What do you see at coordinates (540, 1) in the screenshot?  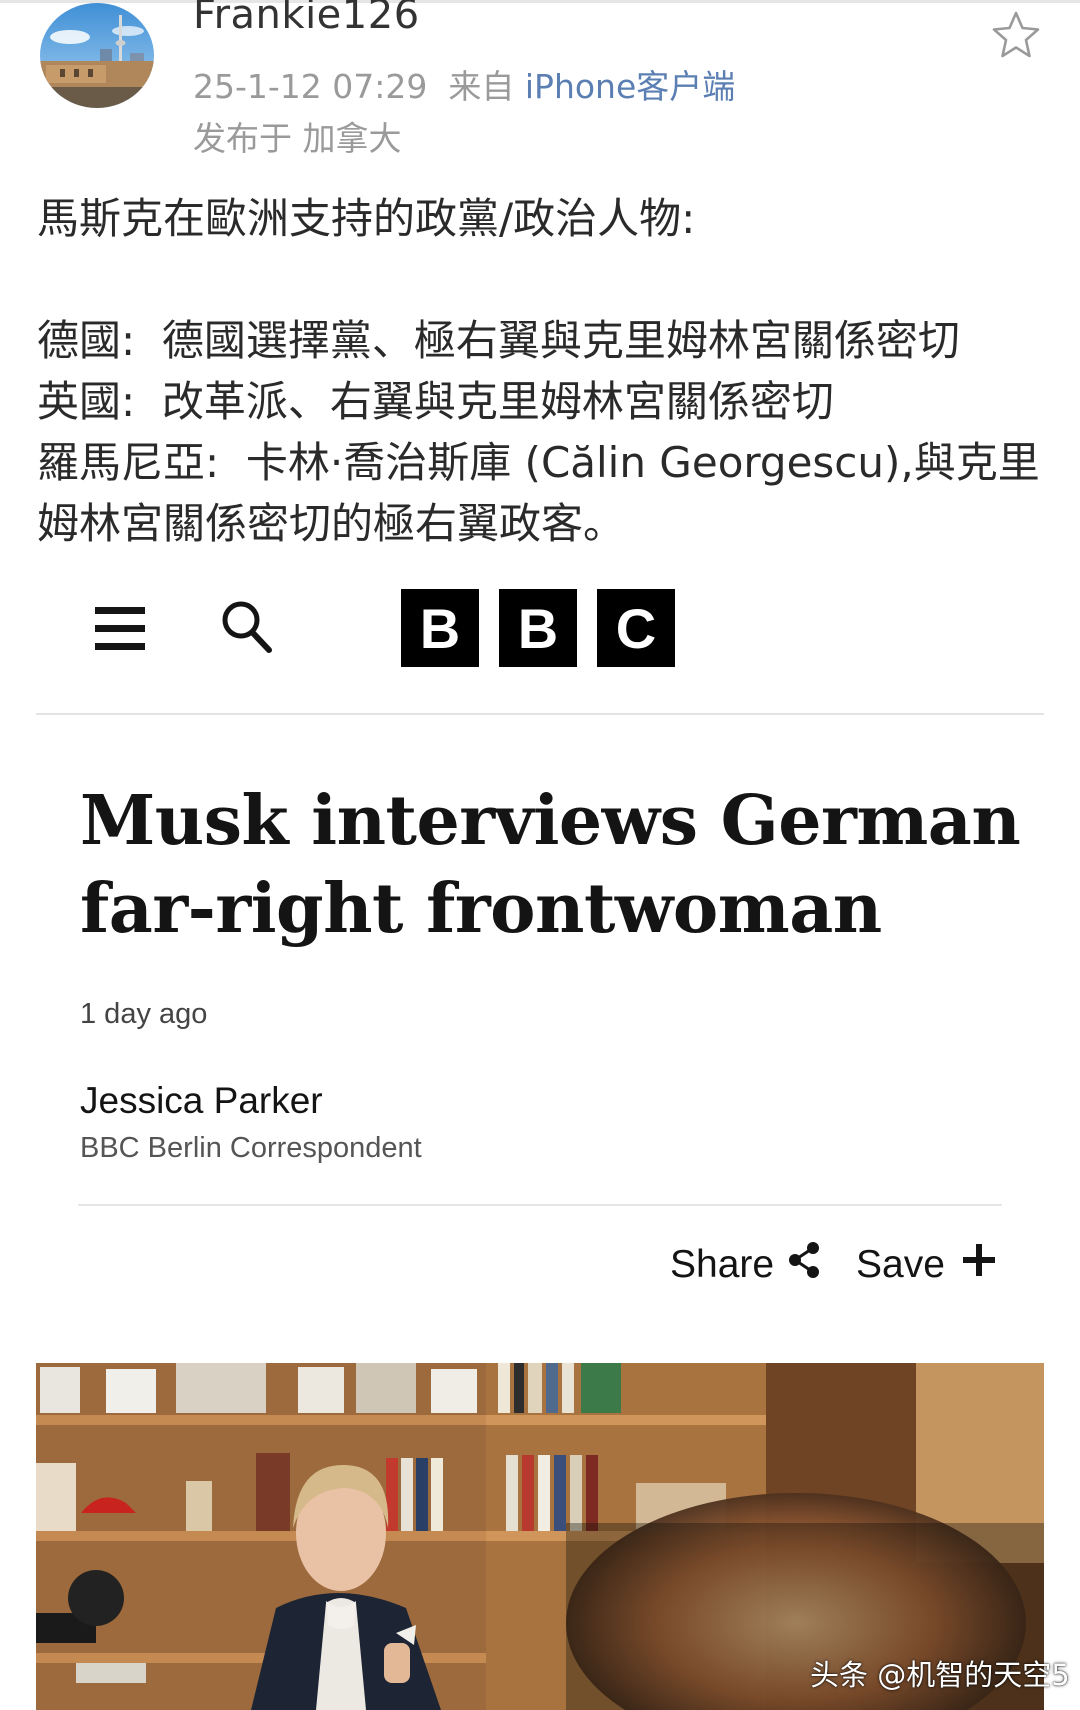 I see `top-divider` at bounding box center [540, 1].